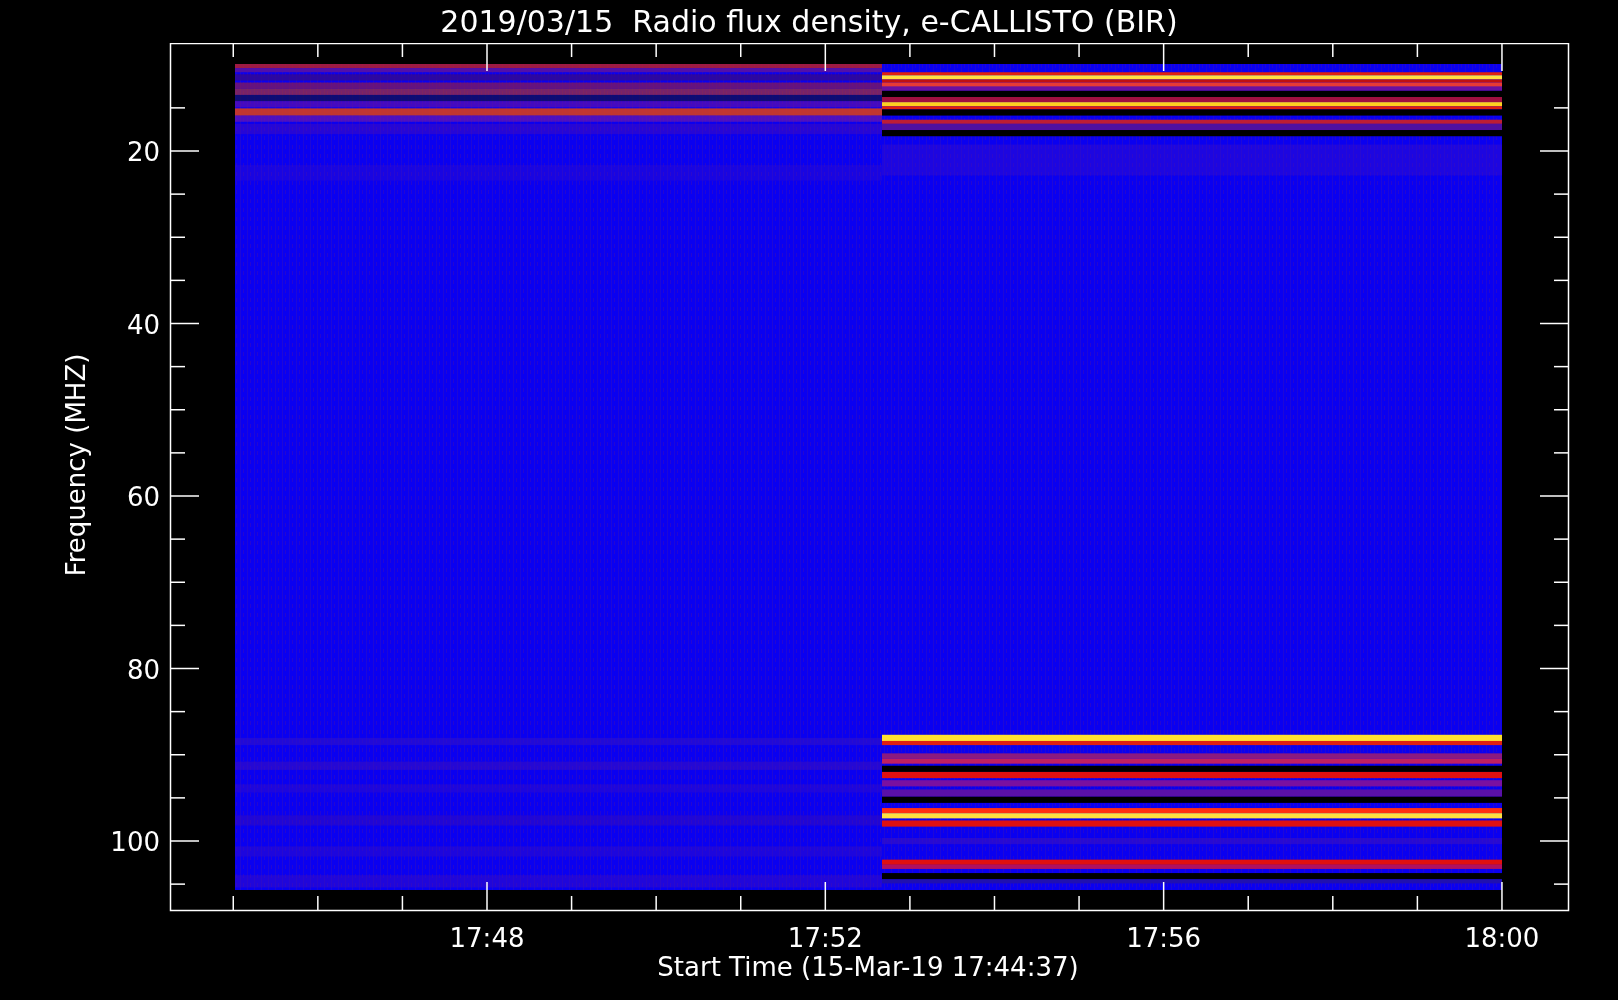  What do you see at coordinates (868, 967) in the screenshot?
I see `x-axis-label: Start Time (15-Mar-19 17:44:37)` at bounding box center [868, 967].